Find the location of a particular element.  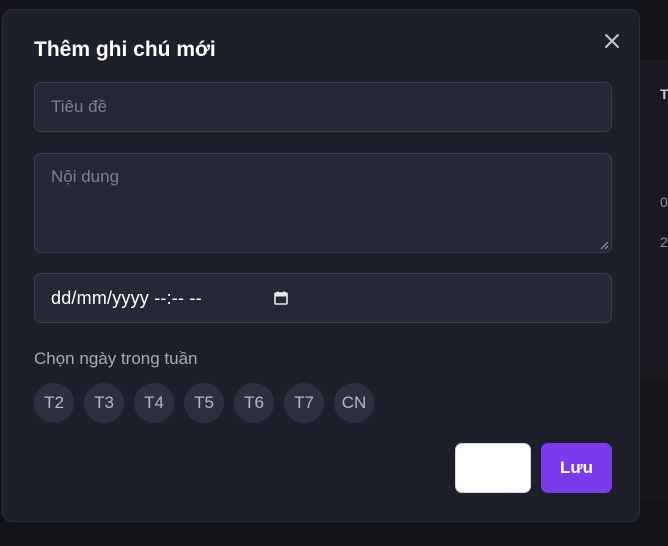

calendar-icon is located at coordinates (281, 298).